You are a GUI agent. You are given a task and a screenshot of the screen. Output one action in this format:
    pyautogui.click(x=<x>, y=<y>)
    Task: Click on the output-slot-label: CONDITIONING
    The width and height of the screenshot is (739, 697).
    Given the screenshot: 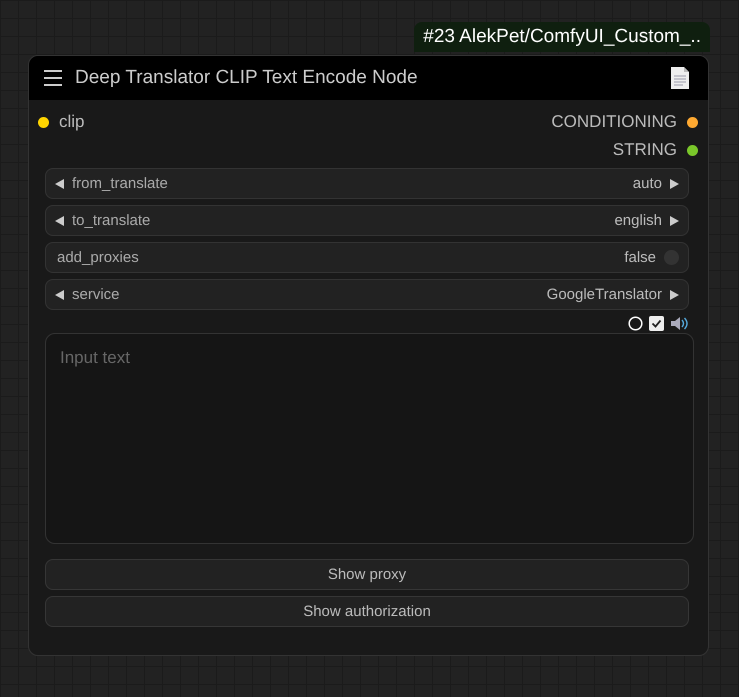 What is the action you would take?
    pyautogui.click(x=614, y=122)
    